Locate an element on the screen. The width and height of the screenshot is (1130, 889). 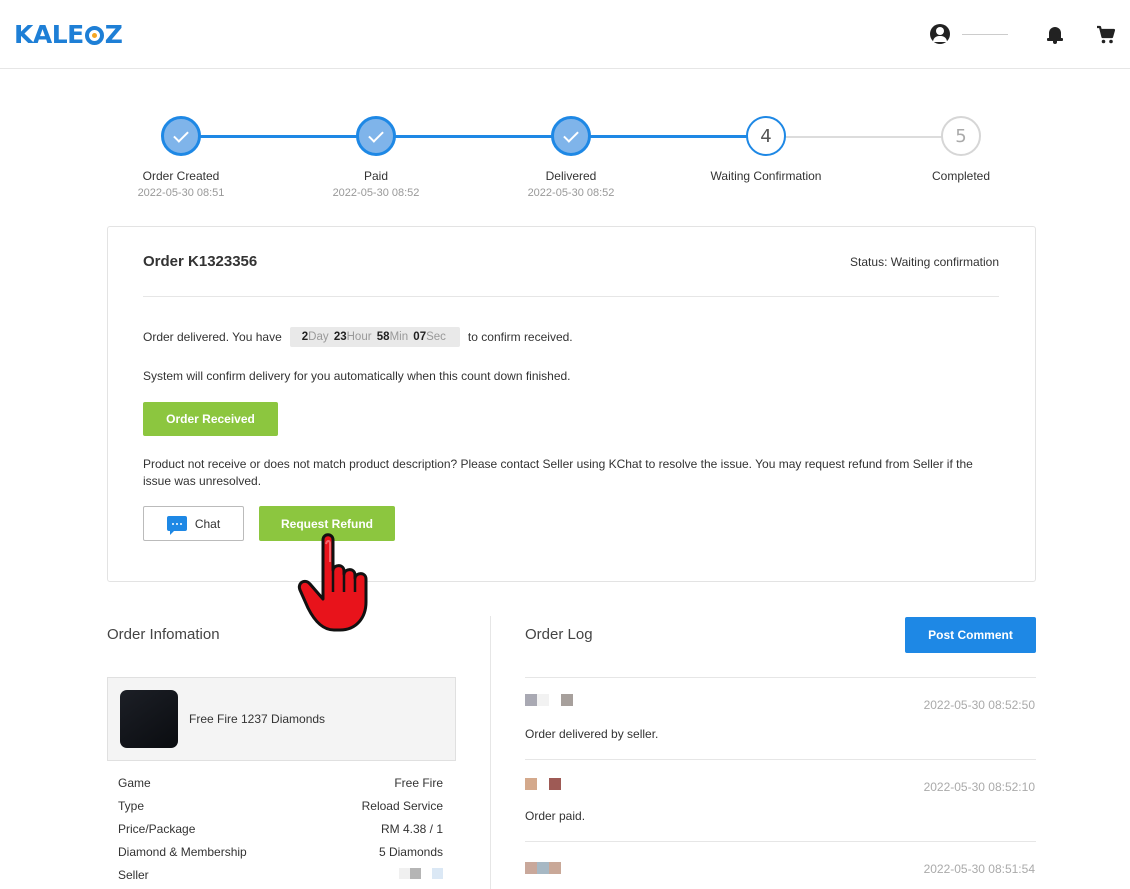
username-placeholder is located at coordinates (985, 34).